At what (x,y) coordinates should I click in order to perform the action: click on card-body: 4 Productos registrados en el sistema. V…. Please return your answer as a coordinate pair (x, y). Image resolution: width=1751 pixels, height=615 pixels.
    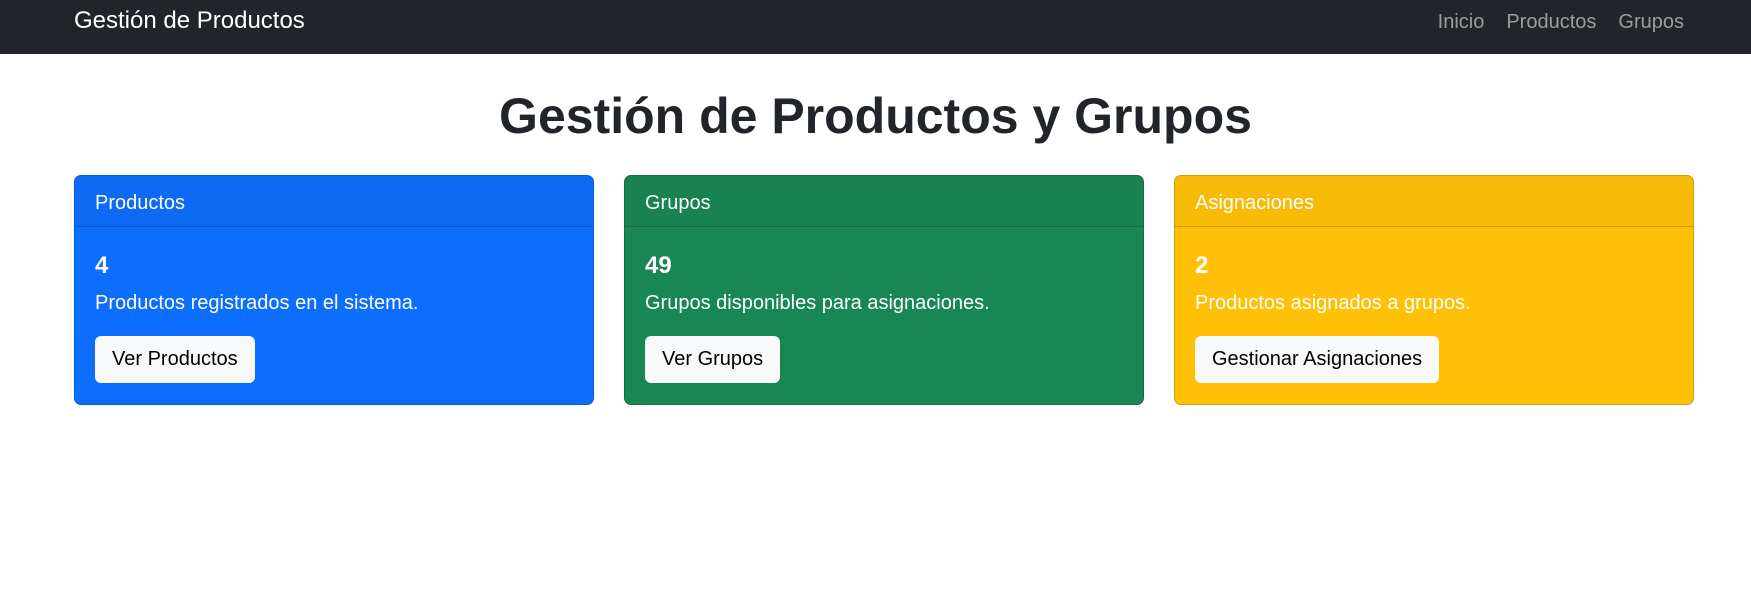
    Looking at the image, I should click on (334, 305).